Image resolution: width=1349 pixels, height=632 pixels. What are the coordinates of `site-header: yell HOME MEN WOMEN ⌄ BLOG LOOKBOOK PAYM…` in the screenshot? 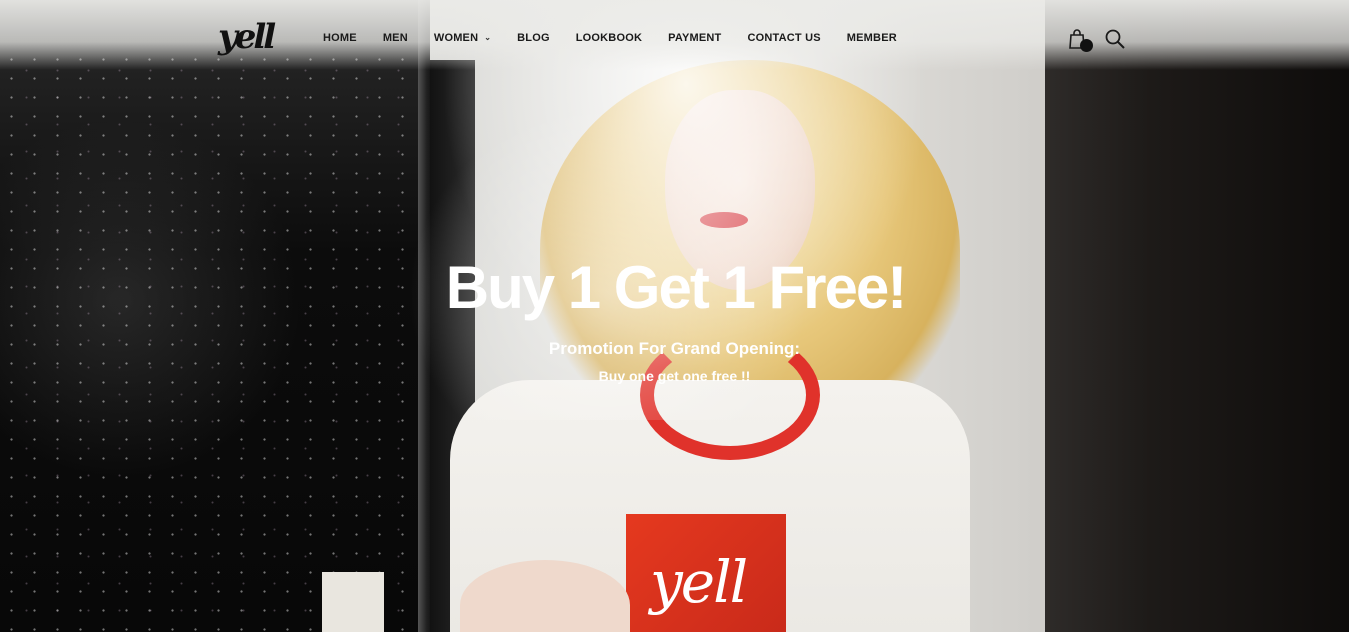 It's located at (674, 38).